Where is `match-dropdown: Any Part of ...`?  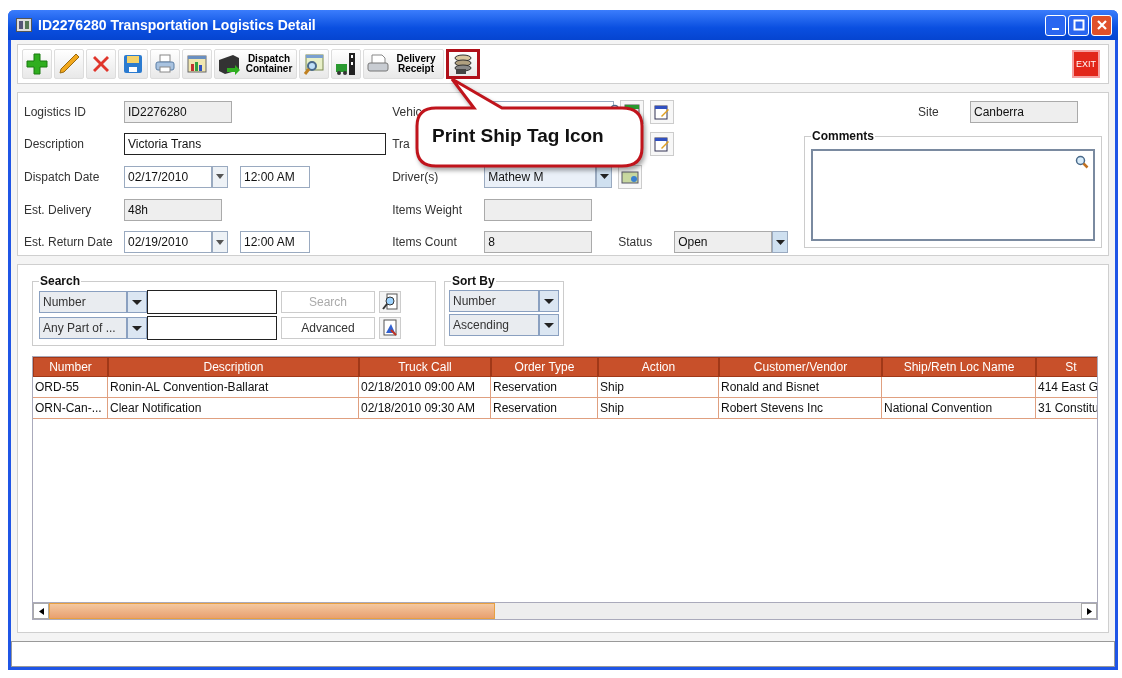 match-dropdown: Any Part of ... is located at coordinates (83, 328).